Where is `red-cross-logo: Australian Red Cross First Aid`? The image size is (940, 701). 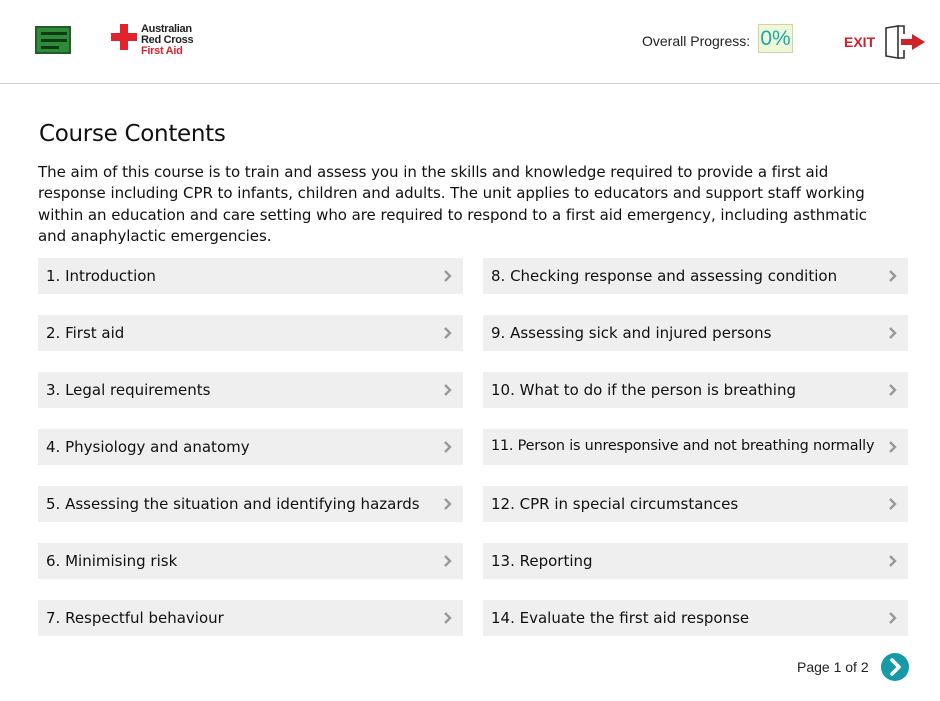 red-cross-logo: Australian Red Cross First Aid is located at coordinates (161, 43).